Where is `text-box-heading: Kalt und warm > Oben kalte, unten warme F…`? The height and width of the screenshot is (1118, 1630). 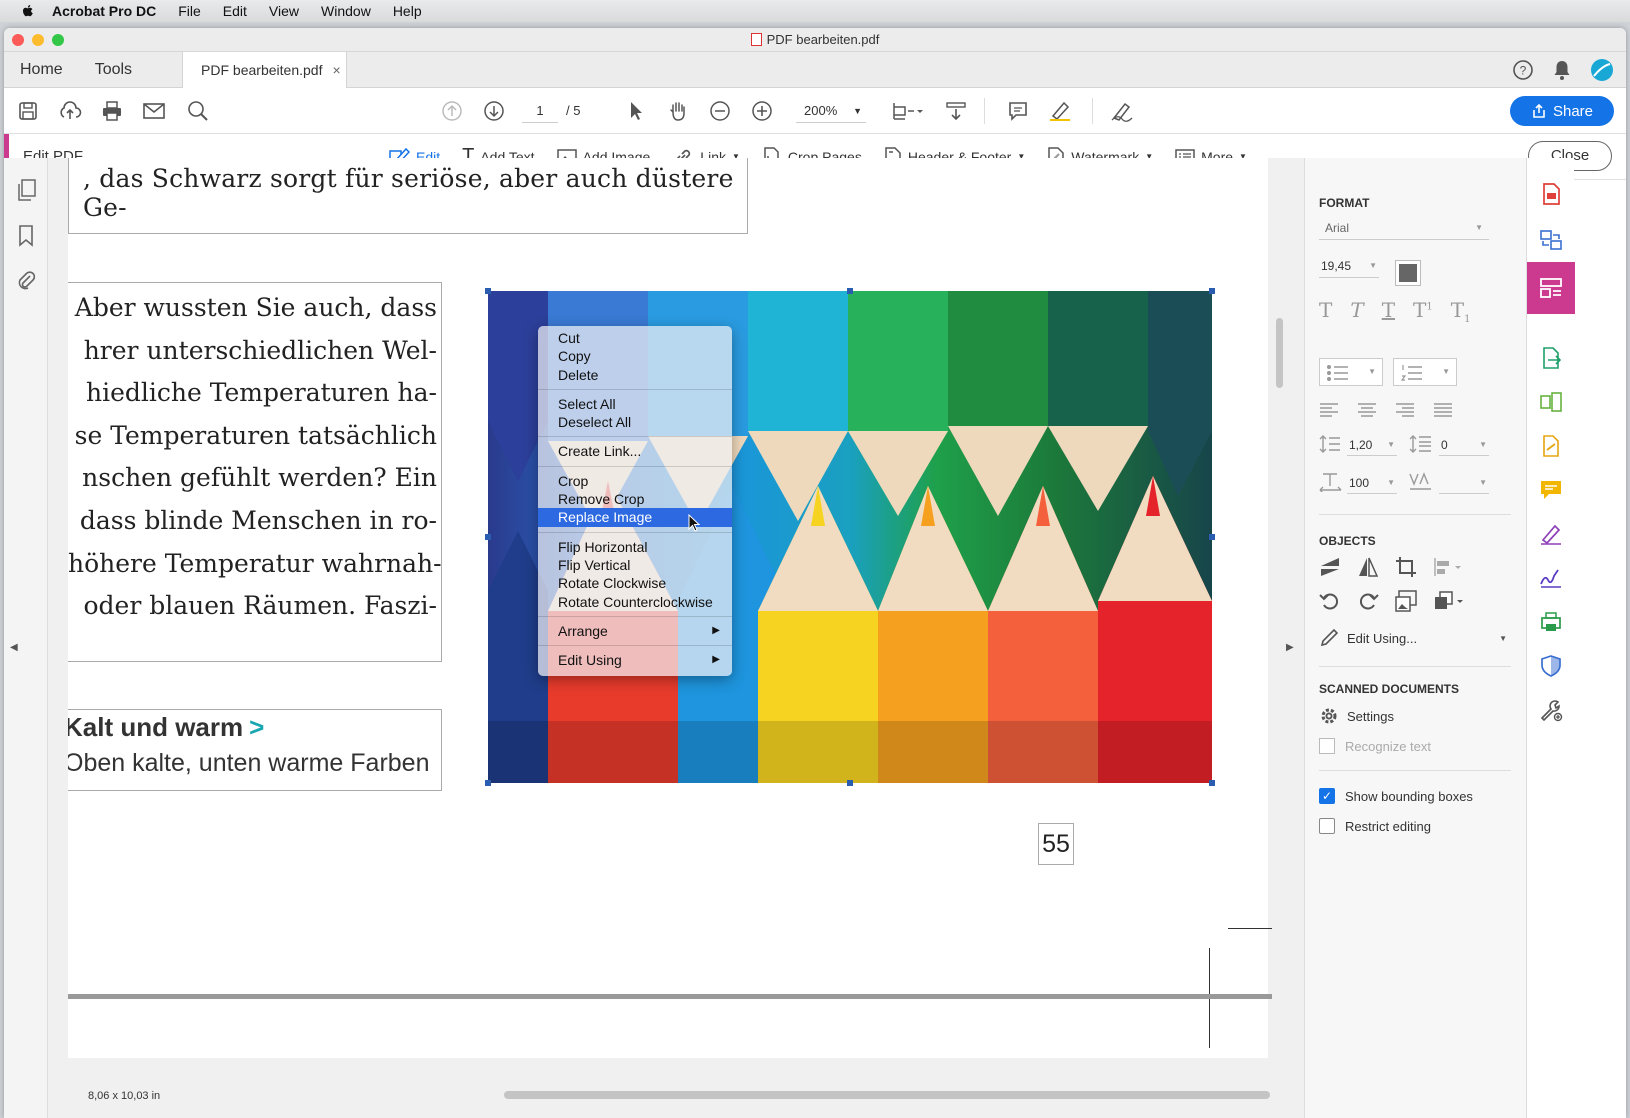 text-box-heading: Kalt und warm > Oben kalte, unten warme F… is located at coordinates (255, 750).